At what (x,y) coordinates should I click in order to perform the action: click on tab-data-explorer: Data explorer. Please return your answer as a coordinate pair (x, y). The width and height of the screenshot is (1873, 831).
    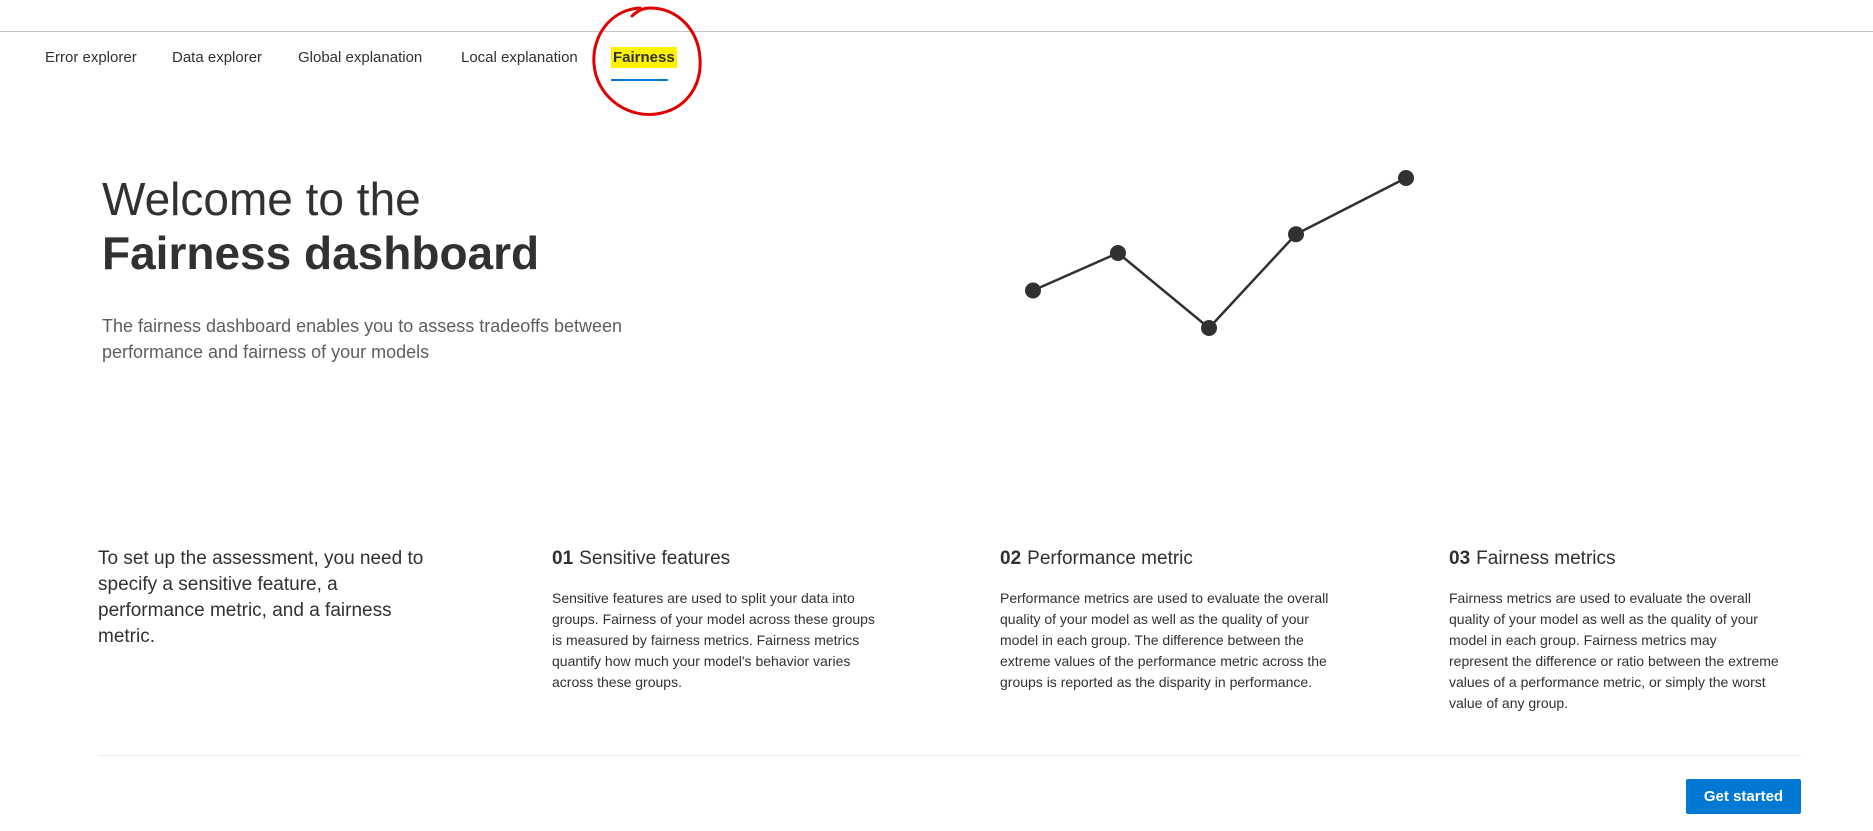
    Looking at the image, I should click on (217, 58).